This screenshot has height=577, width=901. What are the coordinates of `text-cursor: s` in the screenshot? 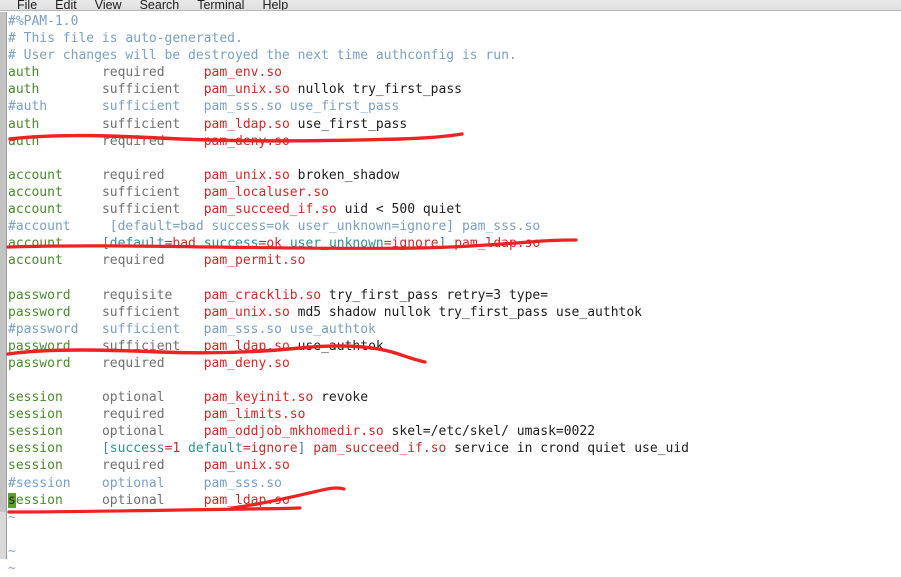 It's located at (12, 500).